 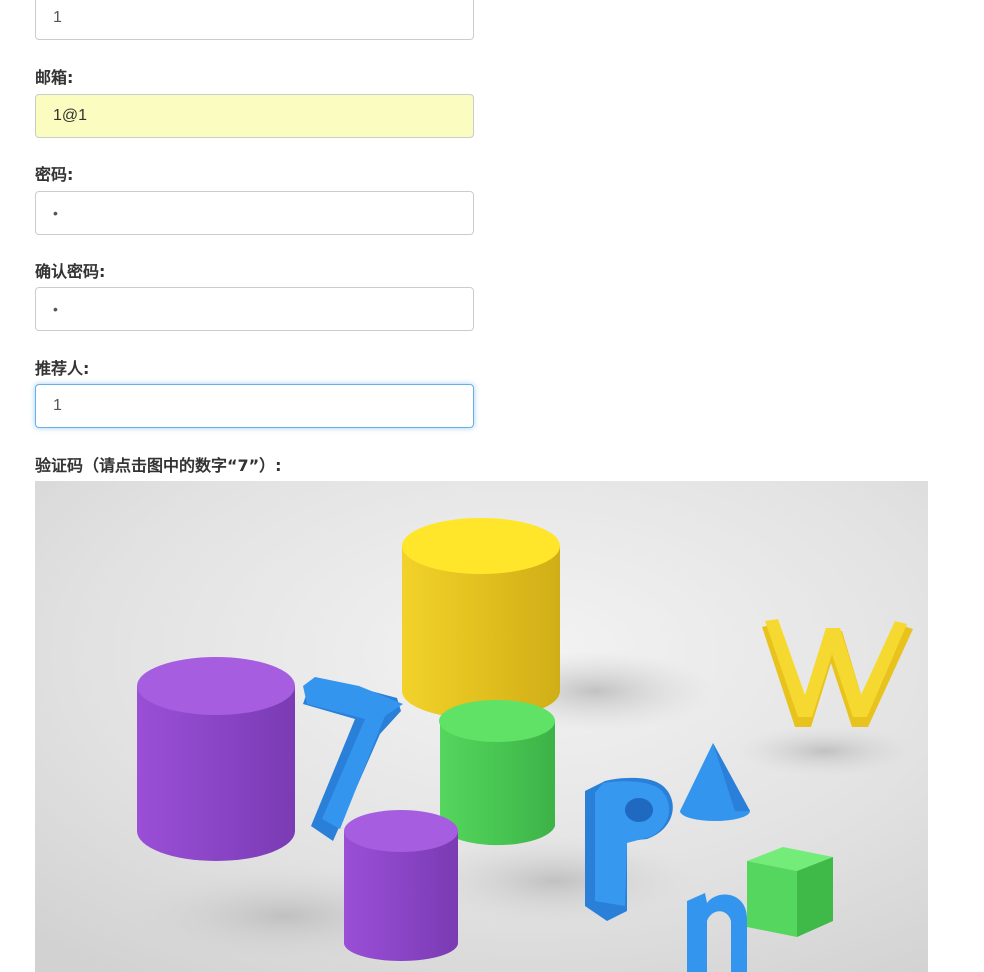 I want to click on email-label: 邮箱:, so click(x=54, y=77).